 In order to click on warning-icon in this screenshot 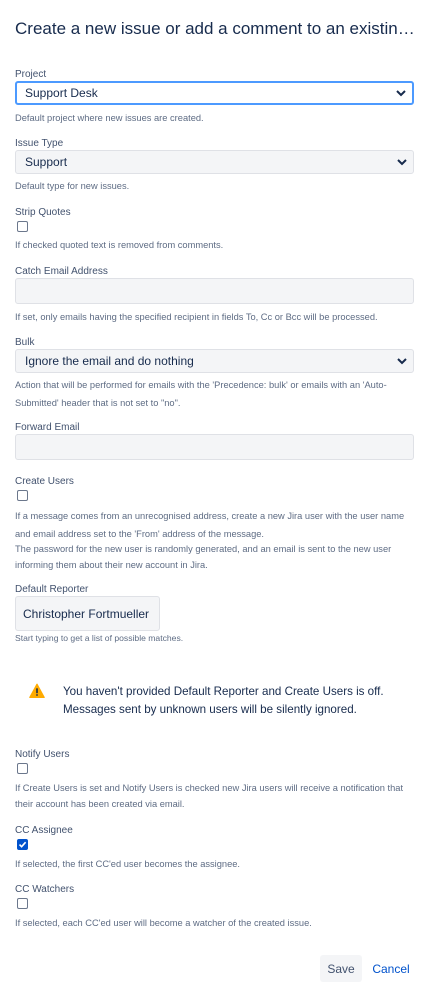, I will do `click(37, 691)`.